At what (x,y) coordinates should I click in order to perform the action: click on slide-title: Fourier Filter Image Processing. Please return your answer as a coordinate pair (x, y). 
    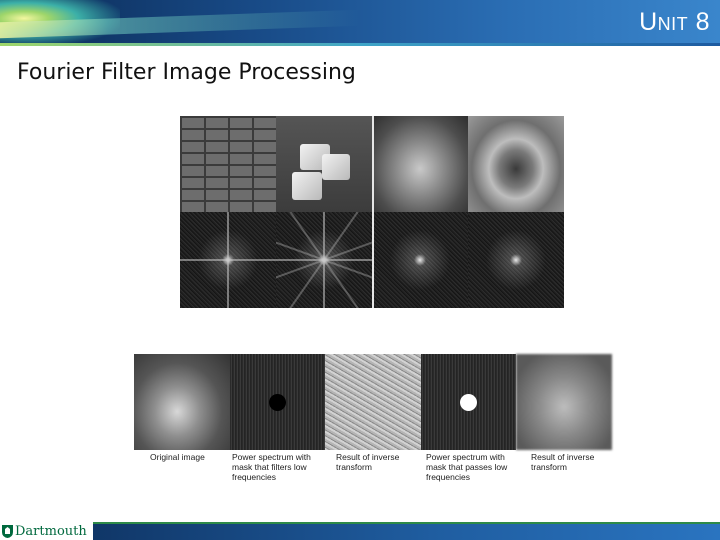
    Looking at the image, I should click on (186, 72).